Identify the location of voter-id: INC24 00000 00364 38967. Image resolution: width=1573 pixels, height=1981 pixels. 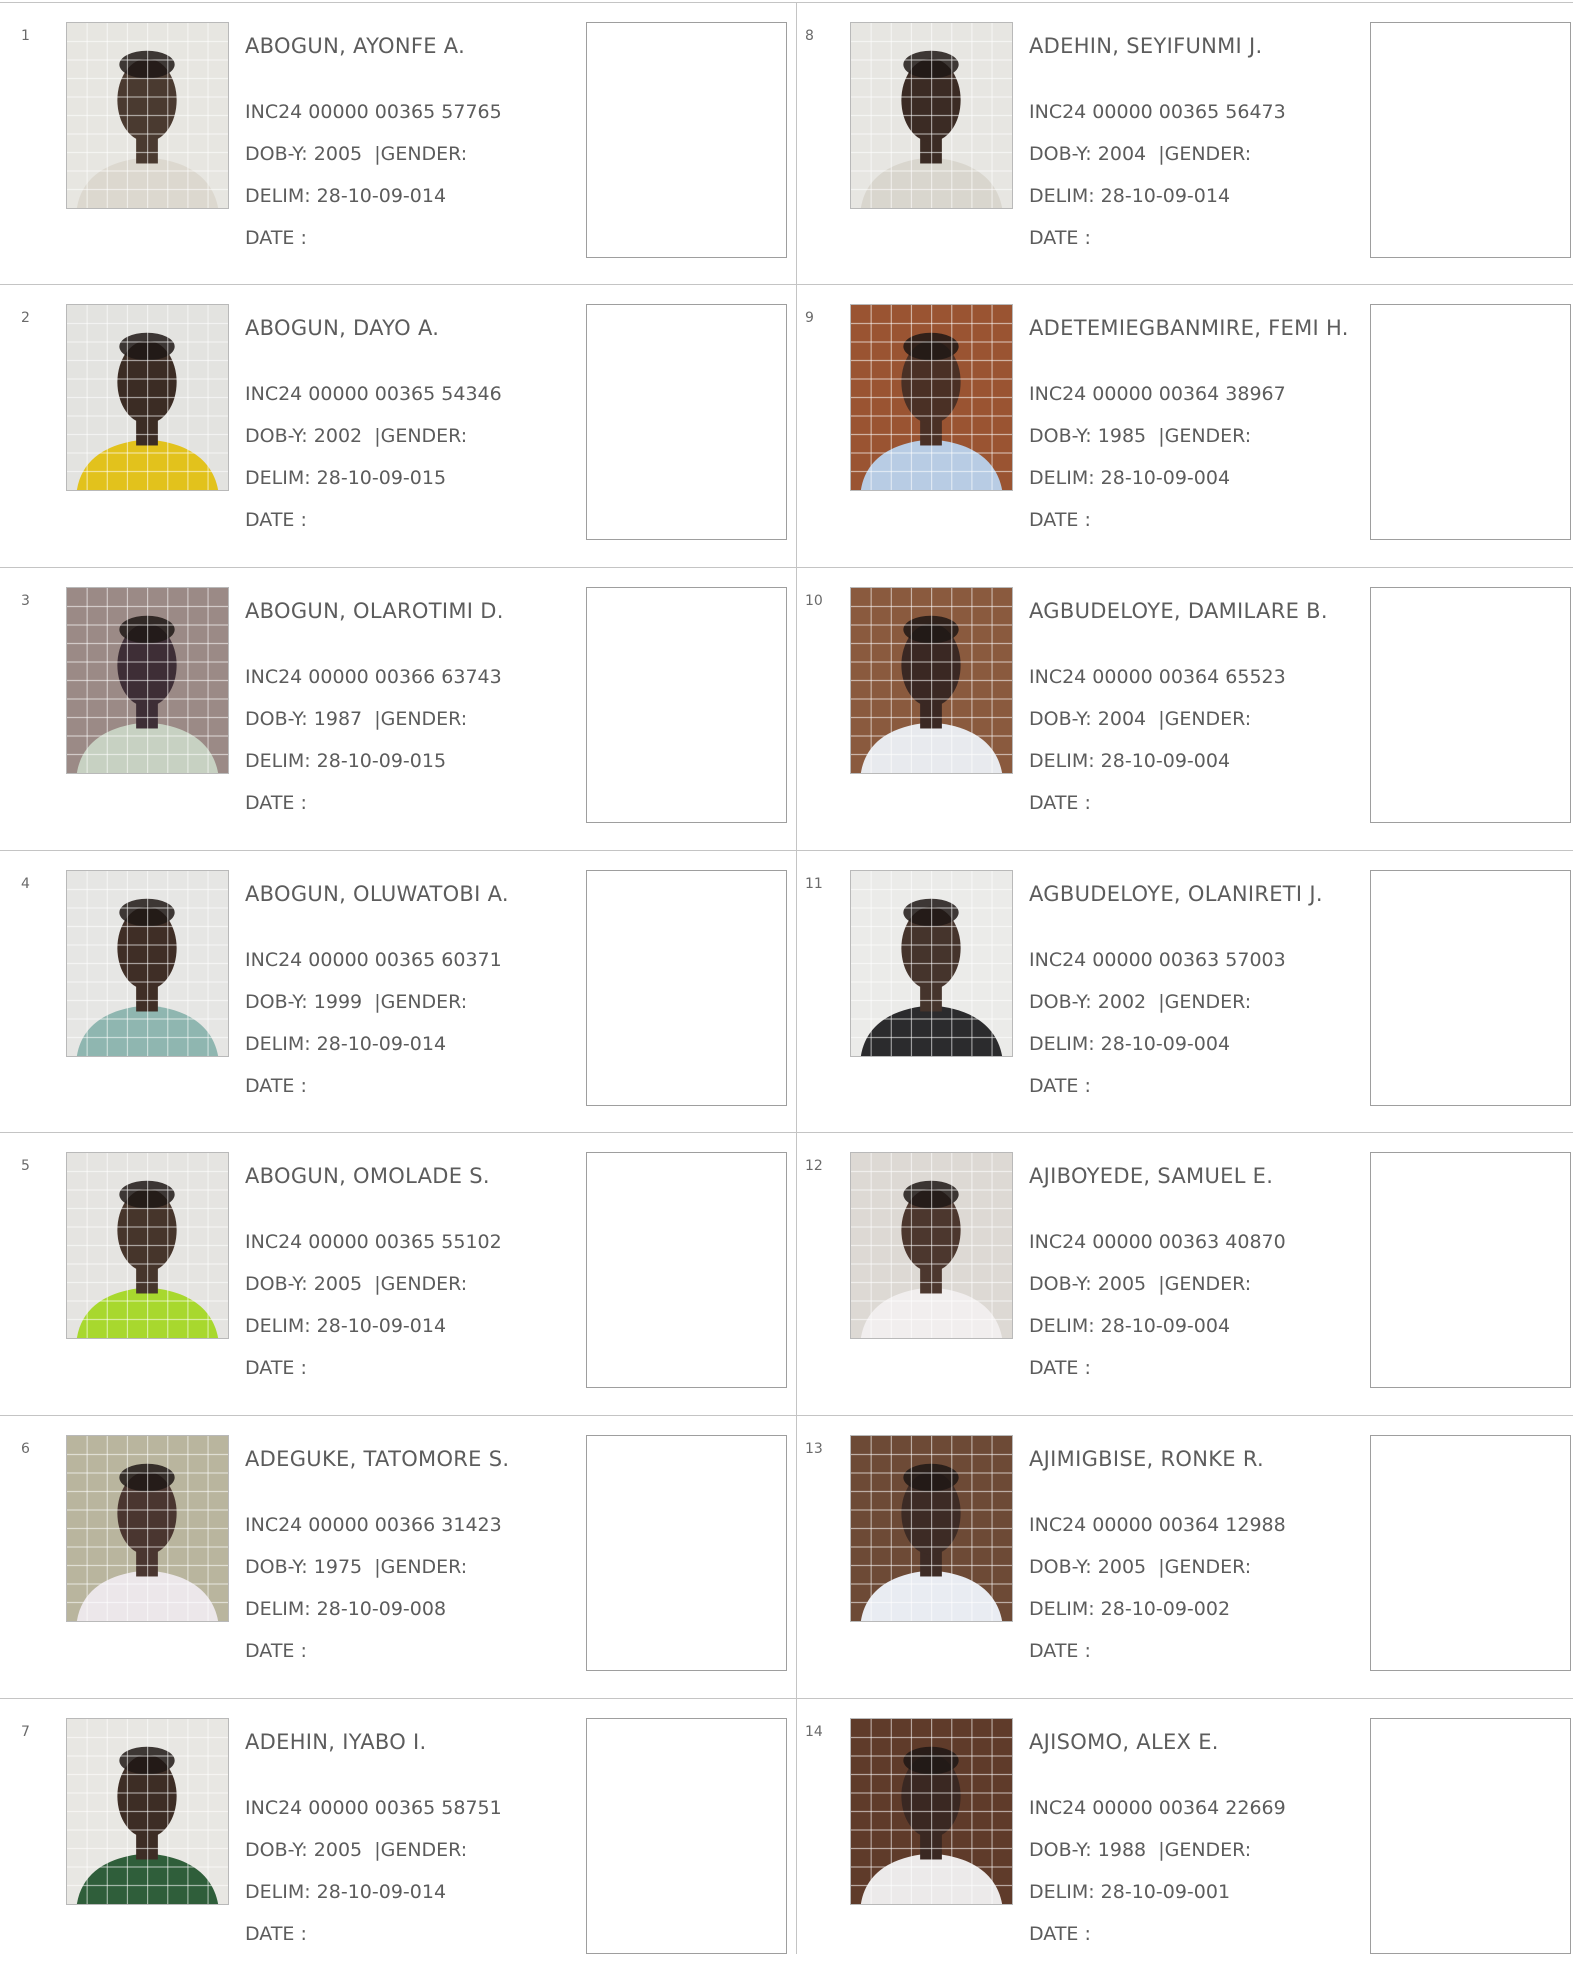
(1157, 394).